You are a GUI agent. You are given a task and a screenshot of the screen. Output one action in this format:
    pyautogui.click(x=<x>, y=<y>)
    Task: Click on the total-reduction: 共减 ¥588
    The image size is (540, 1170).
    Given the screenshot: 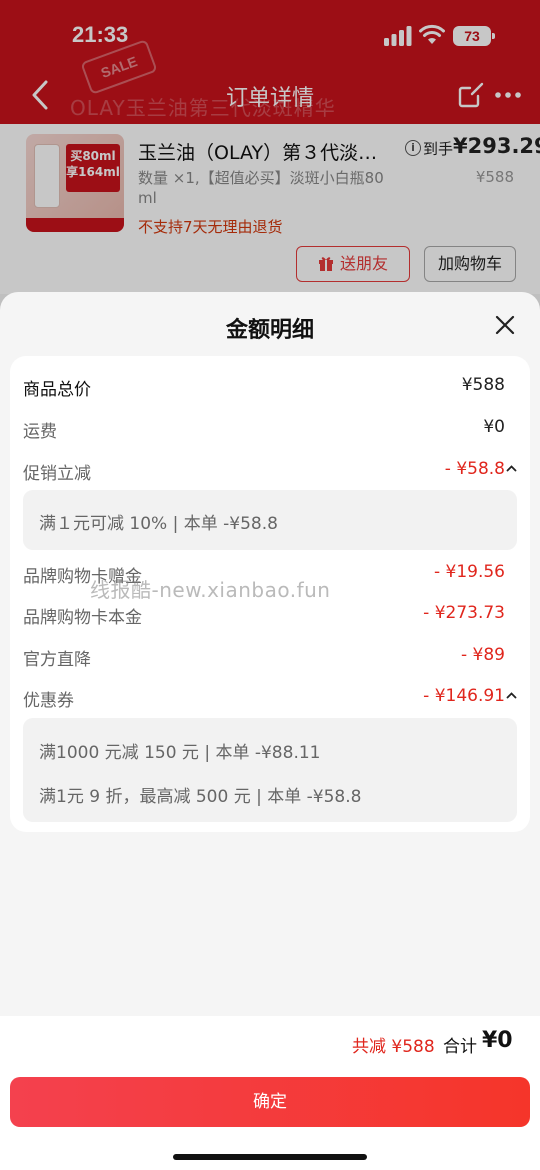 What is the action you would take?
    pyautogui.click(x=393, y=1047)
    